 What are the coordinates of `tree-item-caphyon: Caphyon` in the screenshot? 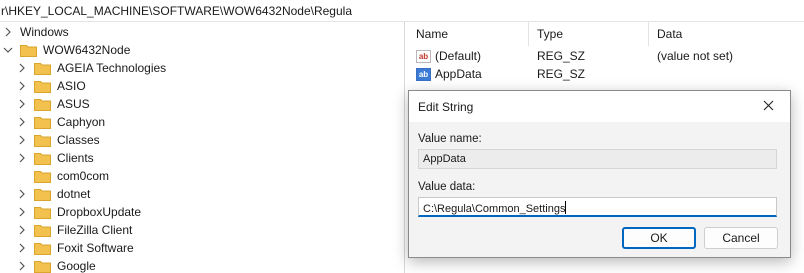 It's located at (61, 122).